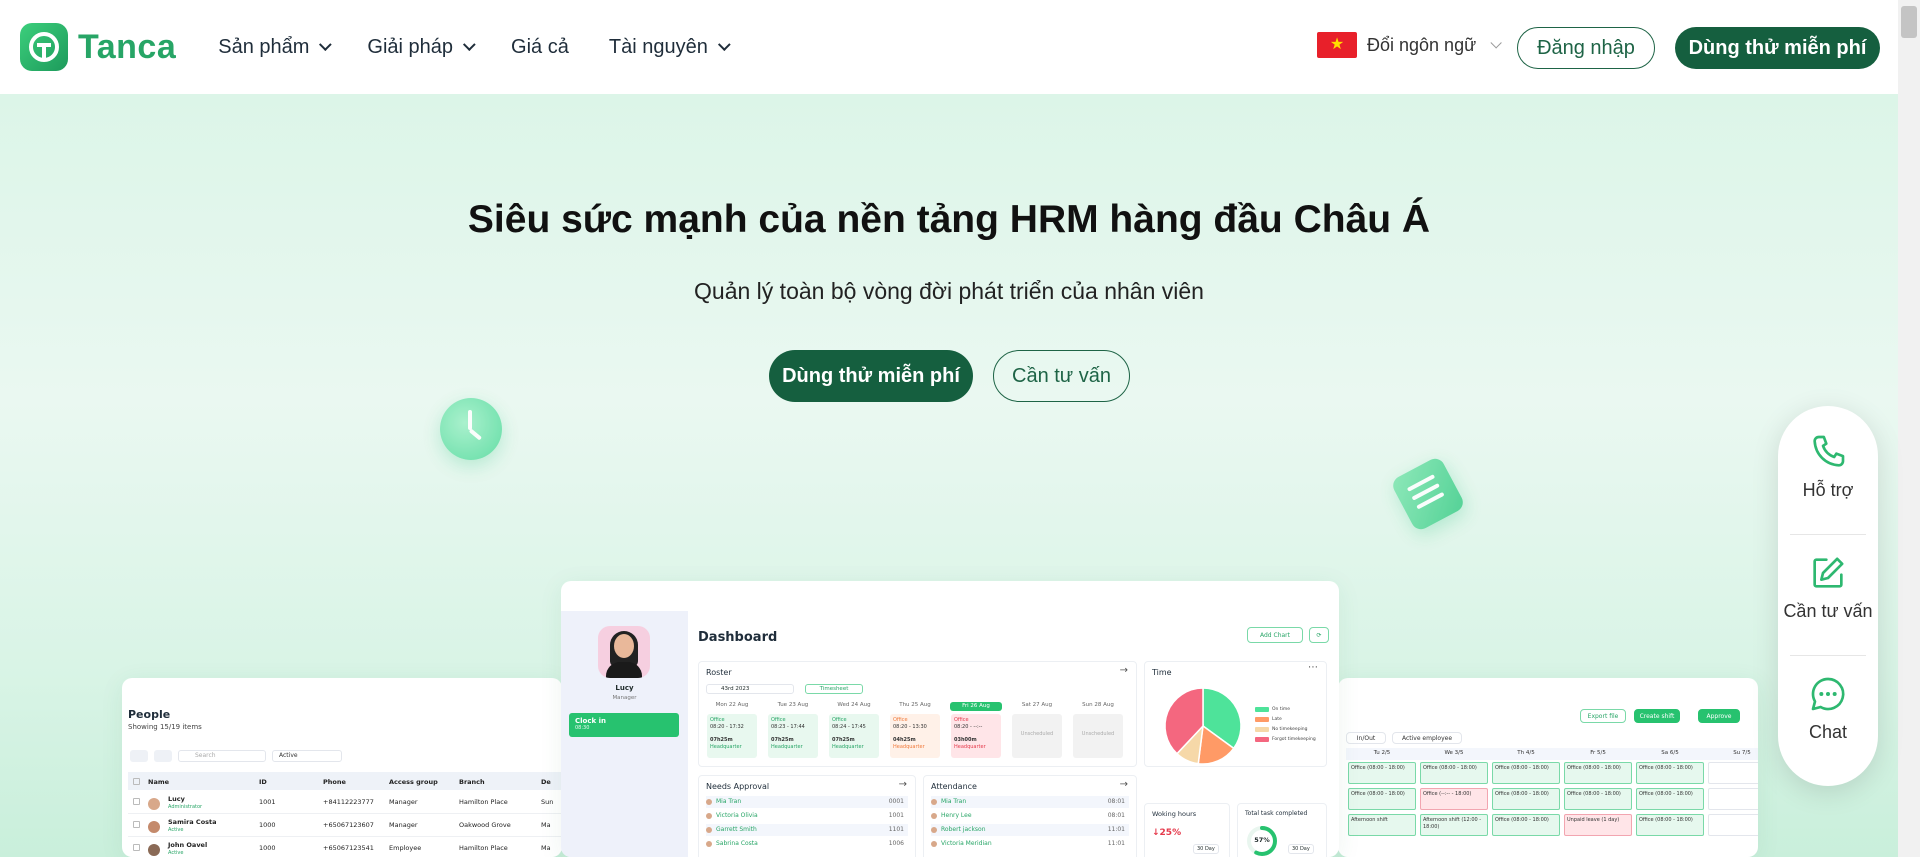 The width and height of the screenshot is (1920, 857). Describe the element at coordinates (136, 781) in the screenshot. I see `select-all-checkbox` at that location.